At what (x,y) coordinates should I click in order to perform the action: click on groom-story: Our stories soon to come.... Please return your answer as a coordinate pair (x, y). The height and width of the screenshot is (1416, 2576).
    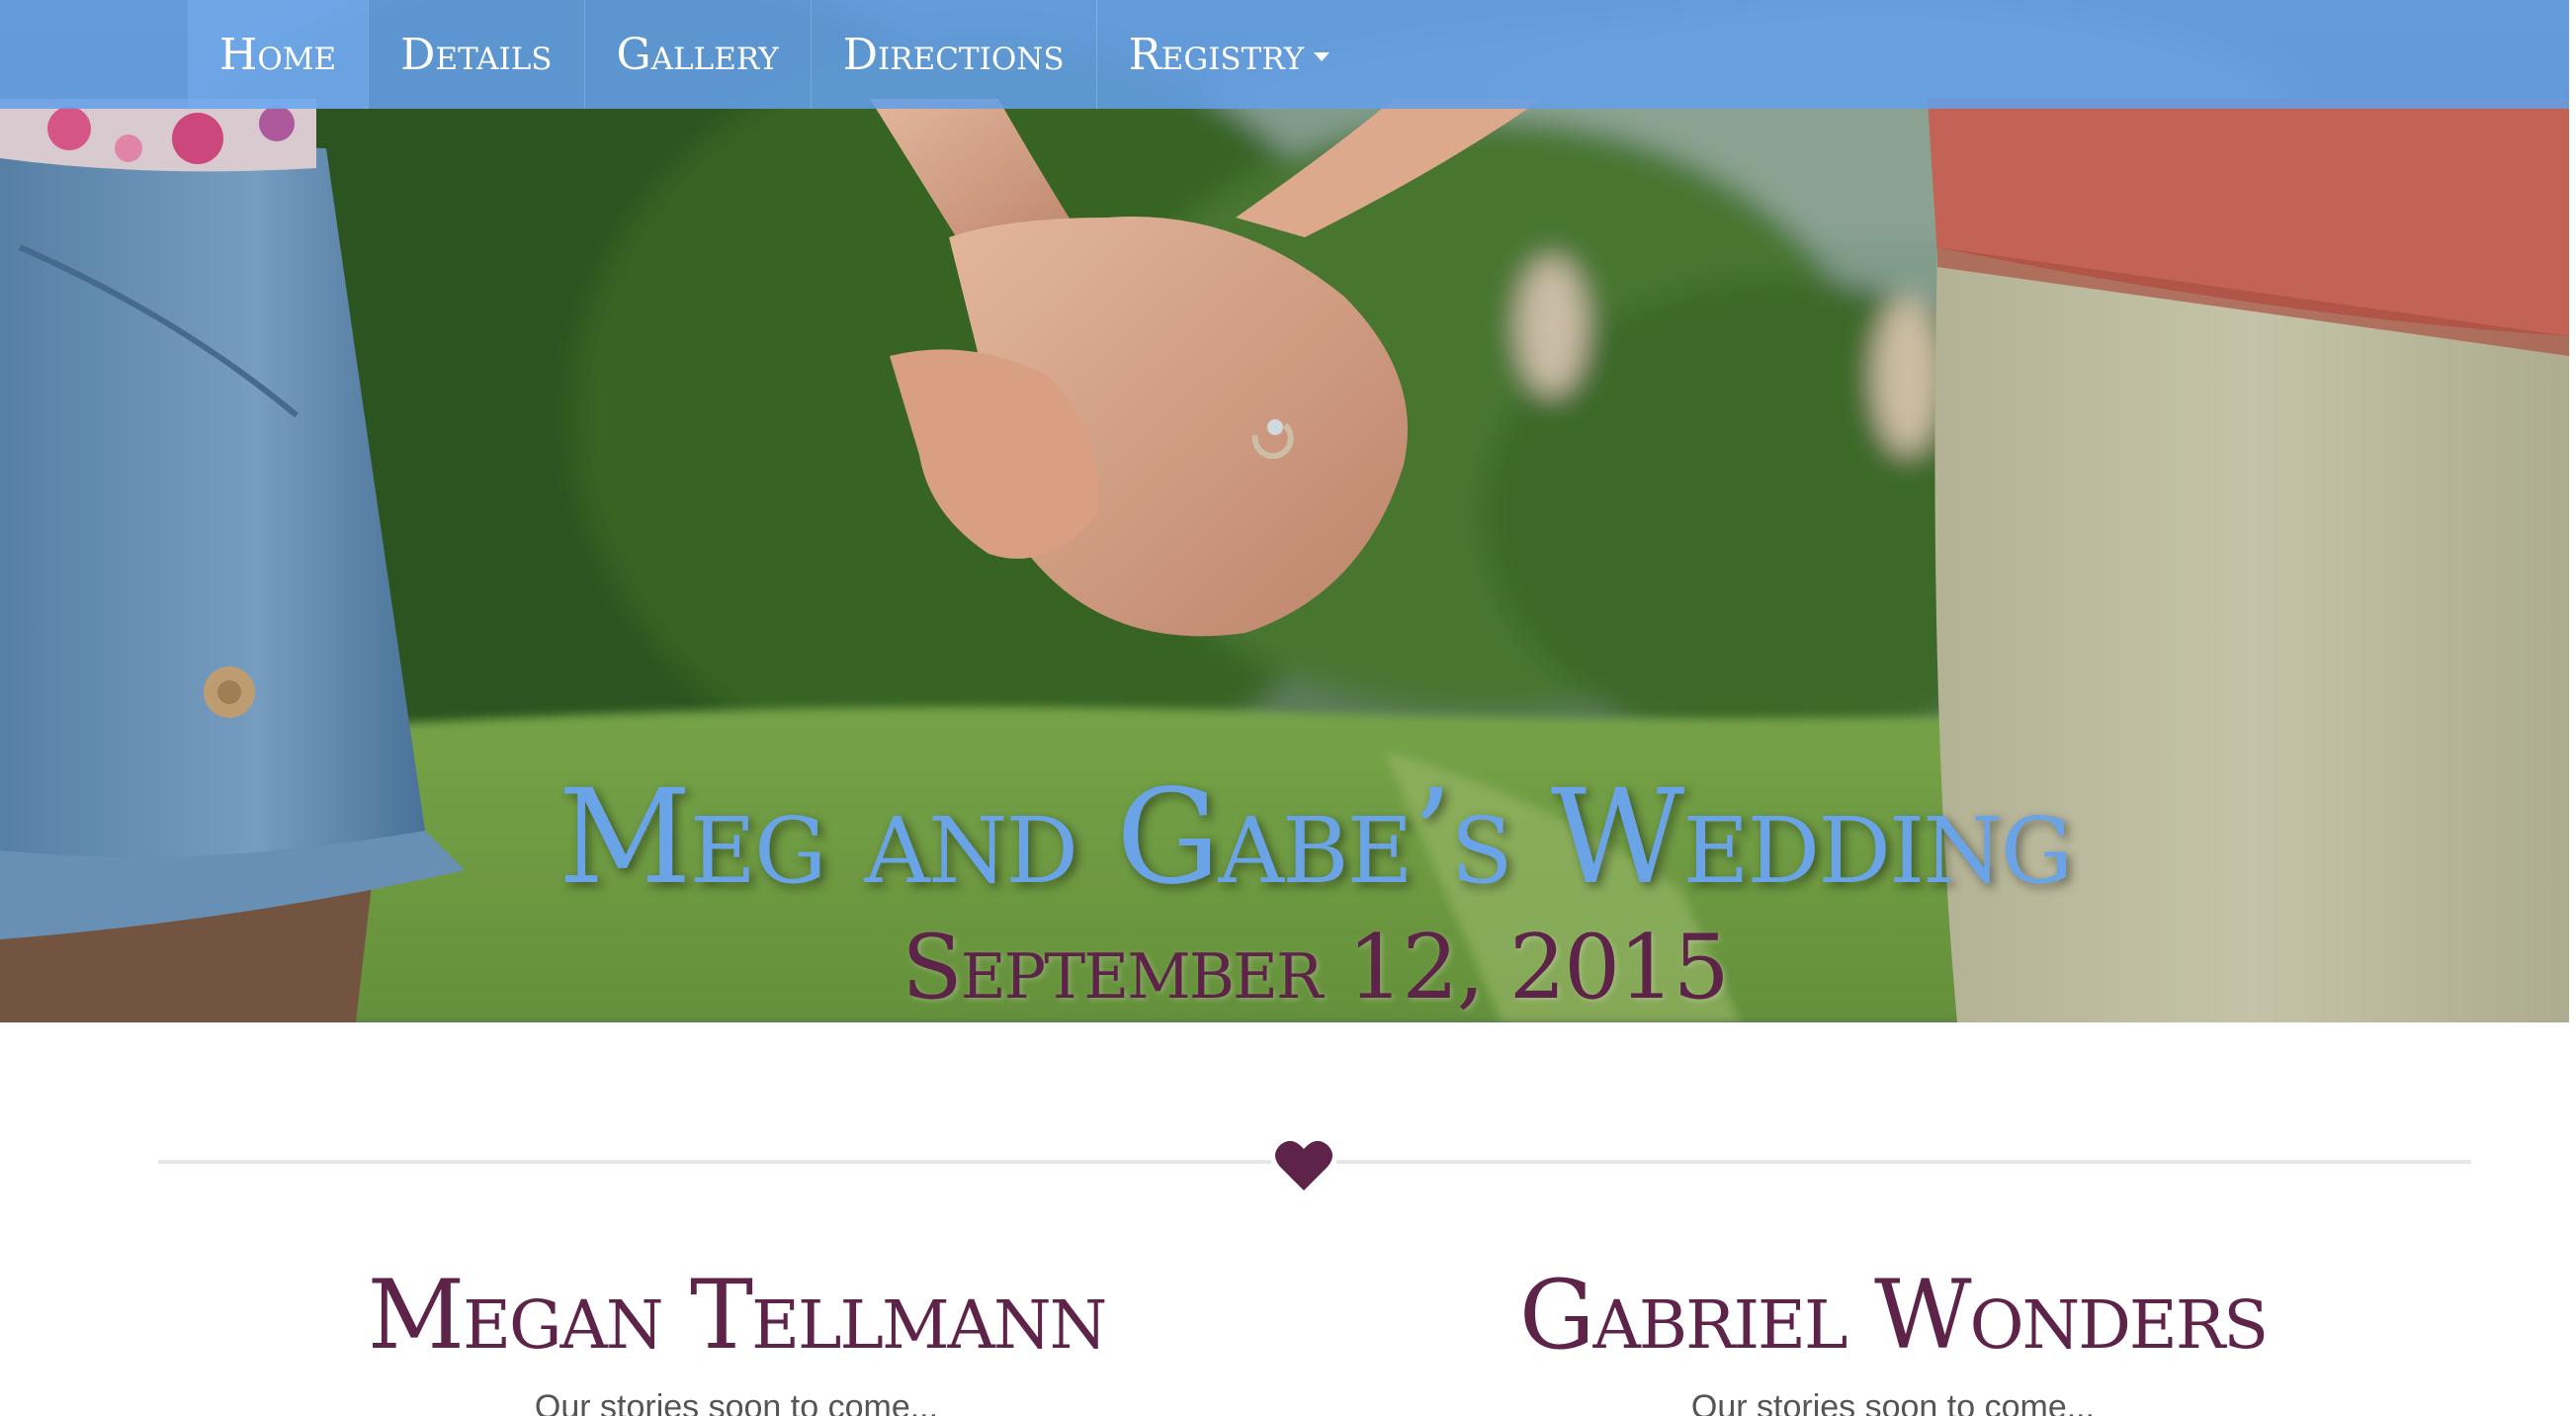
    Looking at the image, I should click on (1893, 1402).